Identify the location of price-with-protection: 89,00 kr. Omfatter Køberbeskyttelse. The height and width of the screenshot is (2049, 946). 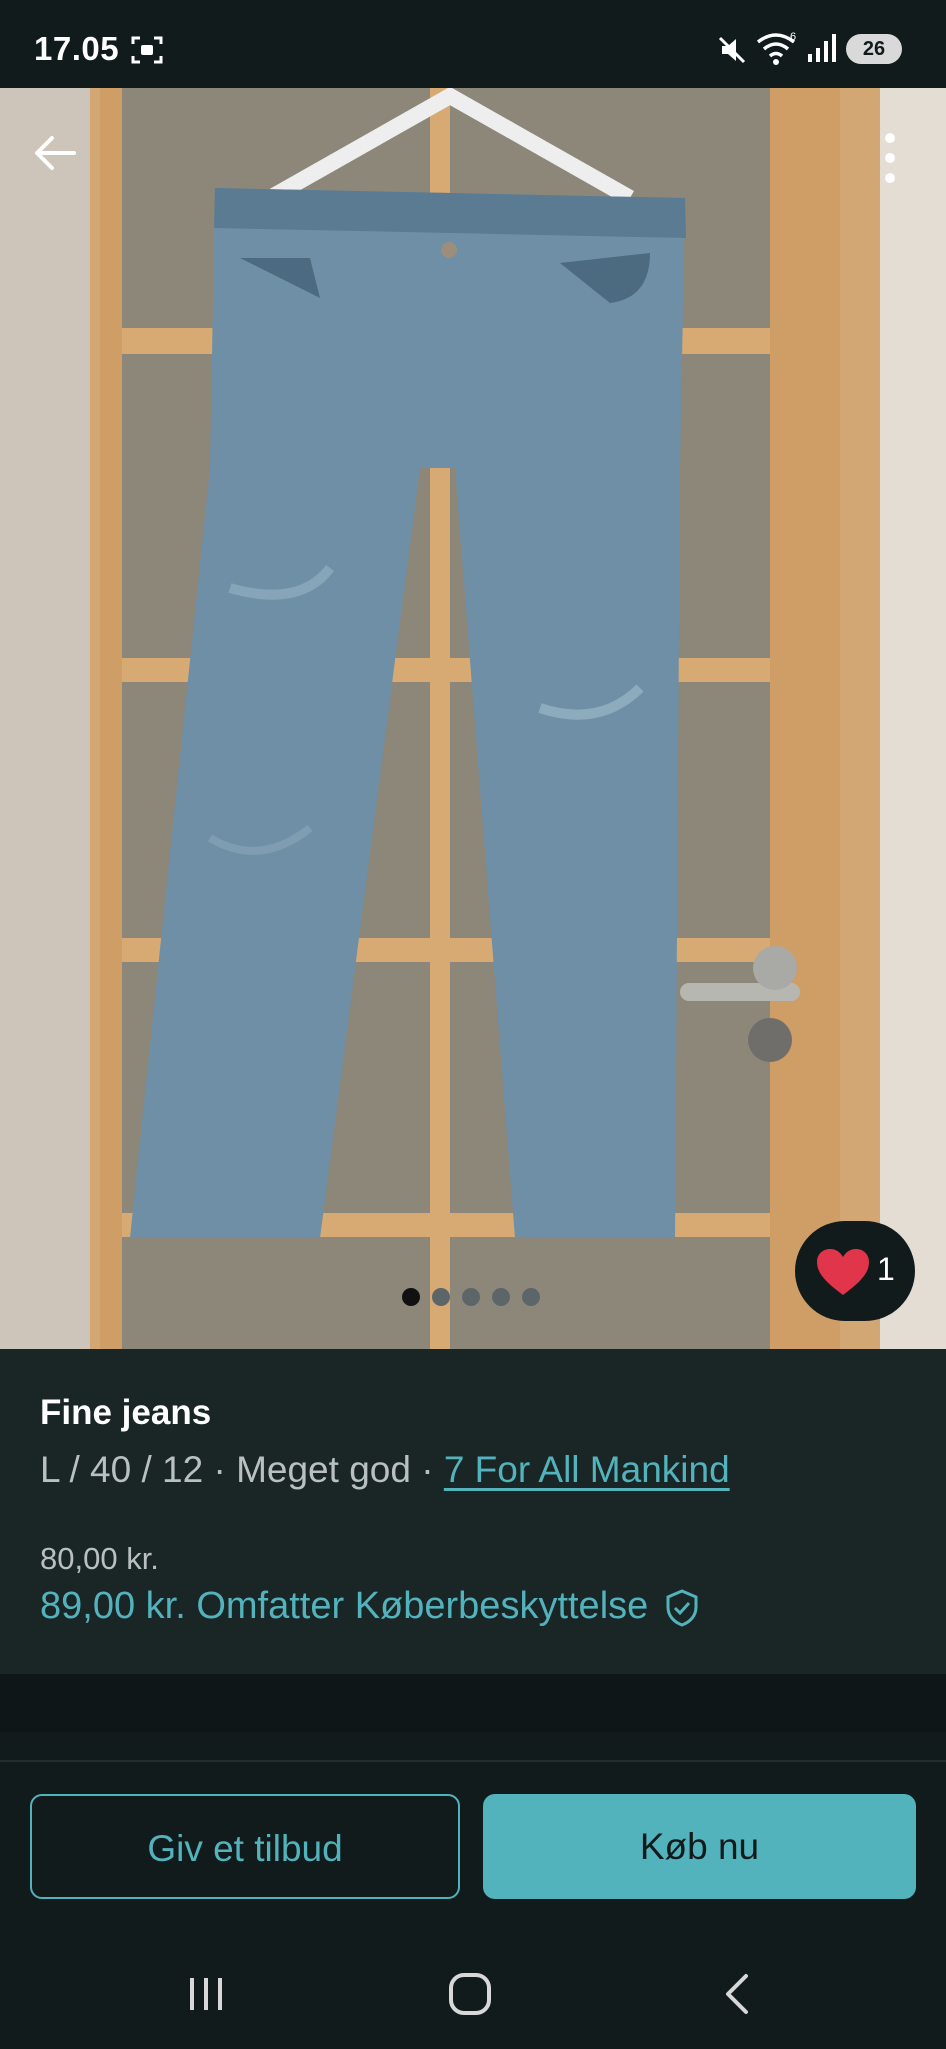
(369, 1606).